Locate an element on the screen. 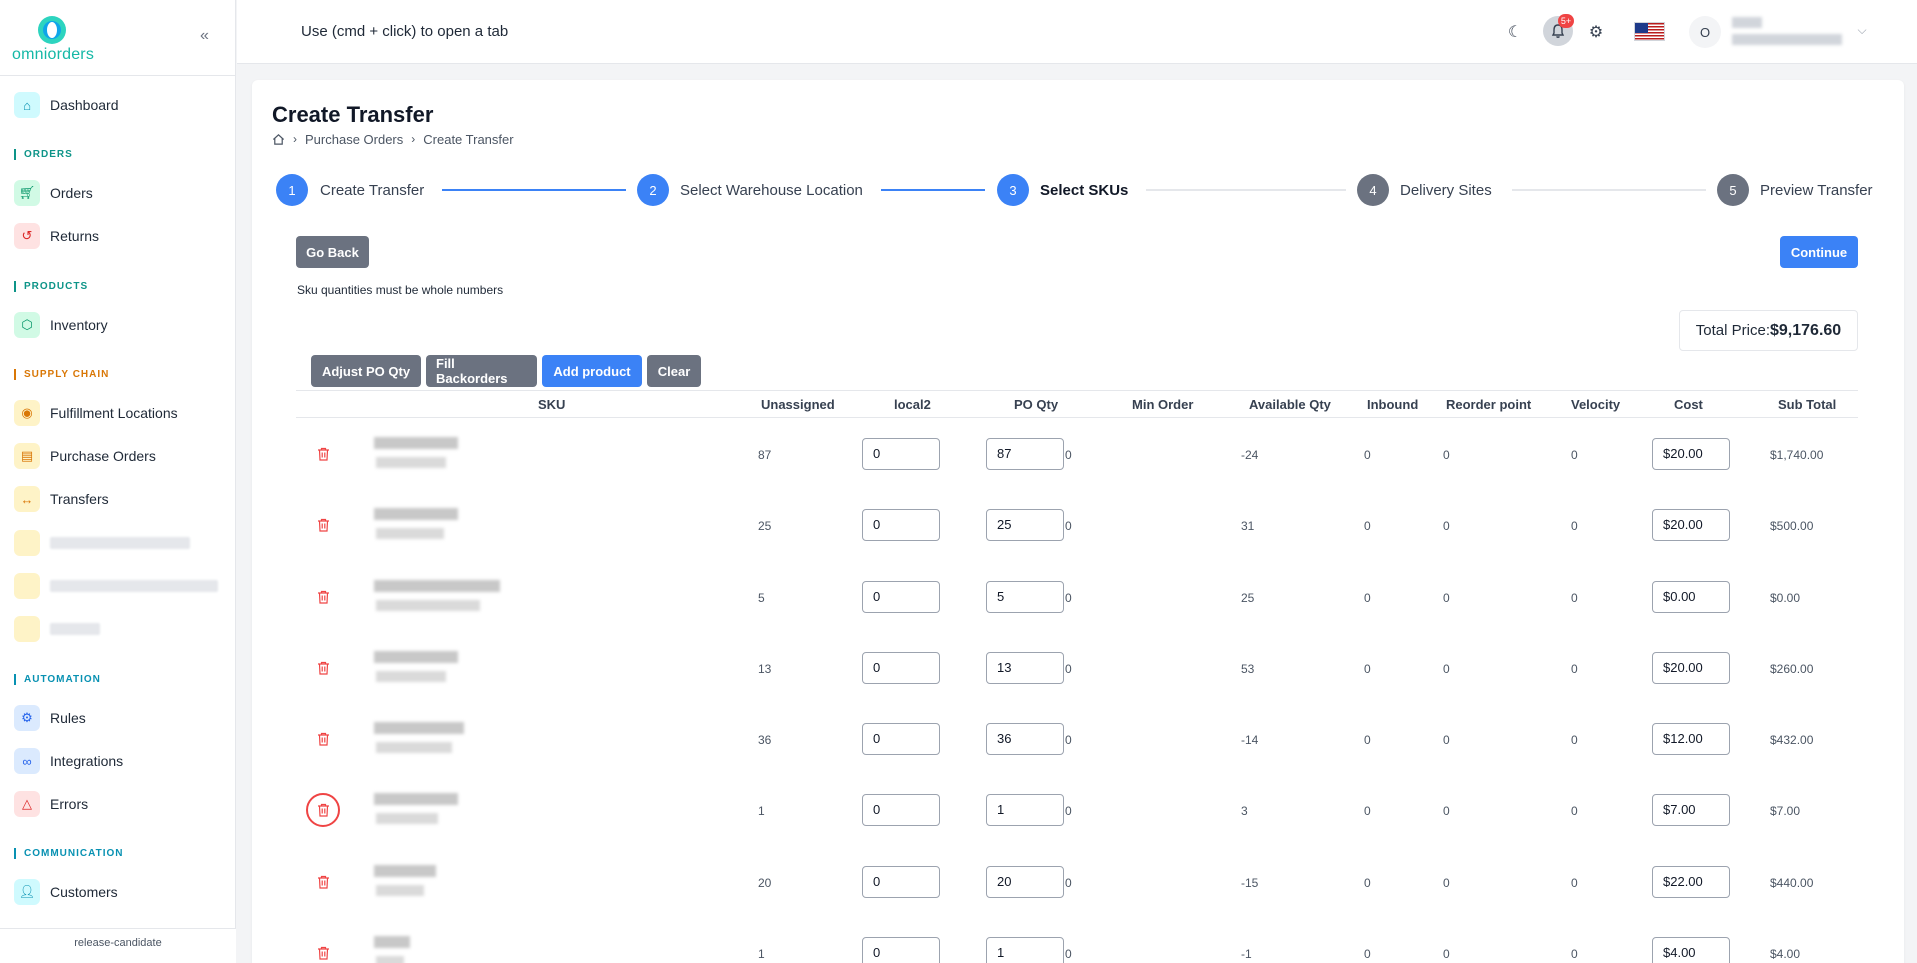 The height and width of the screenshot is (963, 1917). go-back-button: Go Back is located at coordinates (332, 252).